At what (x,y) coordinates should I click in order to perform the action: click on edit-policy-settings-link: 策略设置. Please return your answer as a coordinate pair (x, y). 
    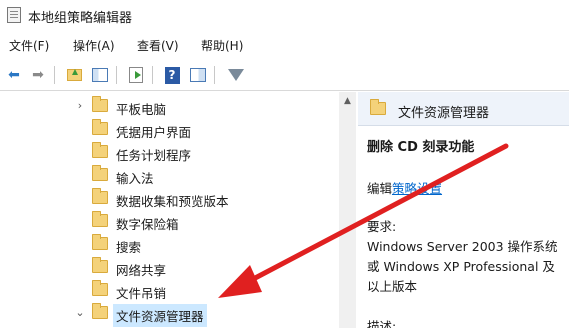
    Looking at the image, I should click on (417, 188).